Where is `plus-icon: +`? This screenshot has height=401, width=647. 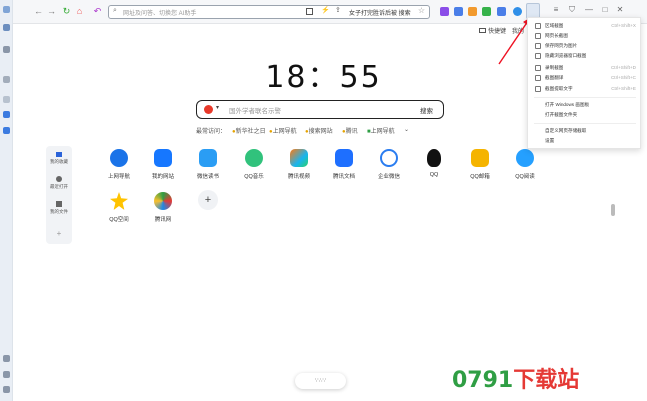 plus-icon: + is located at coordinates (208, 200).